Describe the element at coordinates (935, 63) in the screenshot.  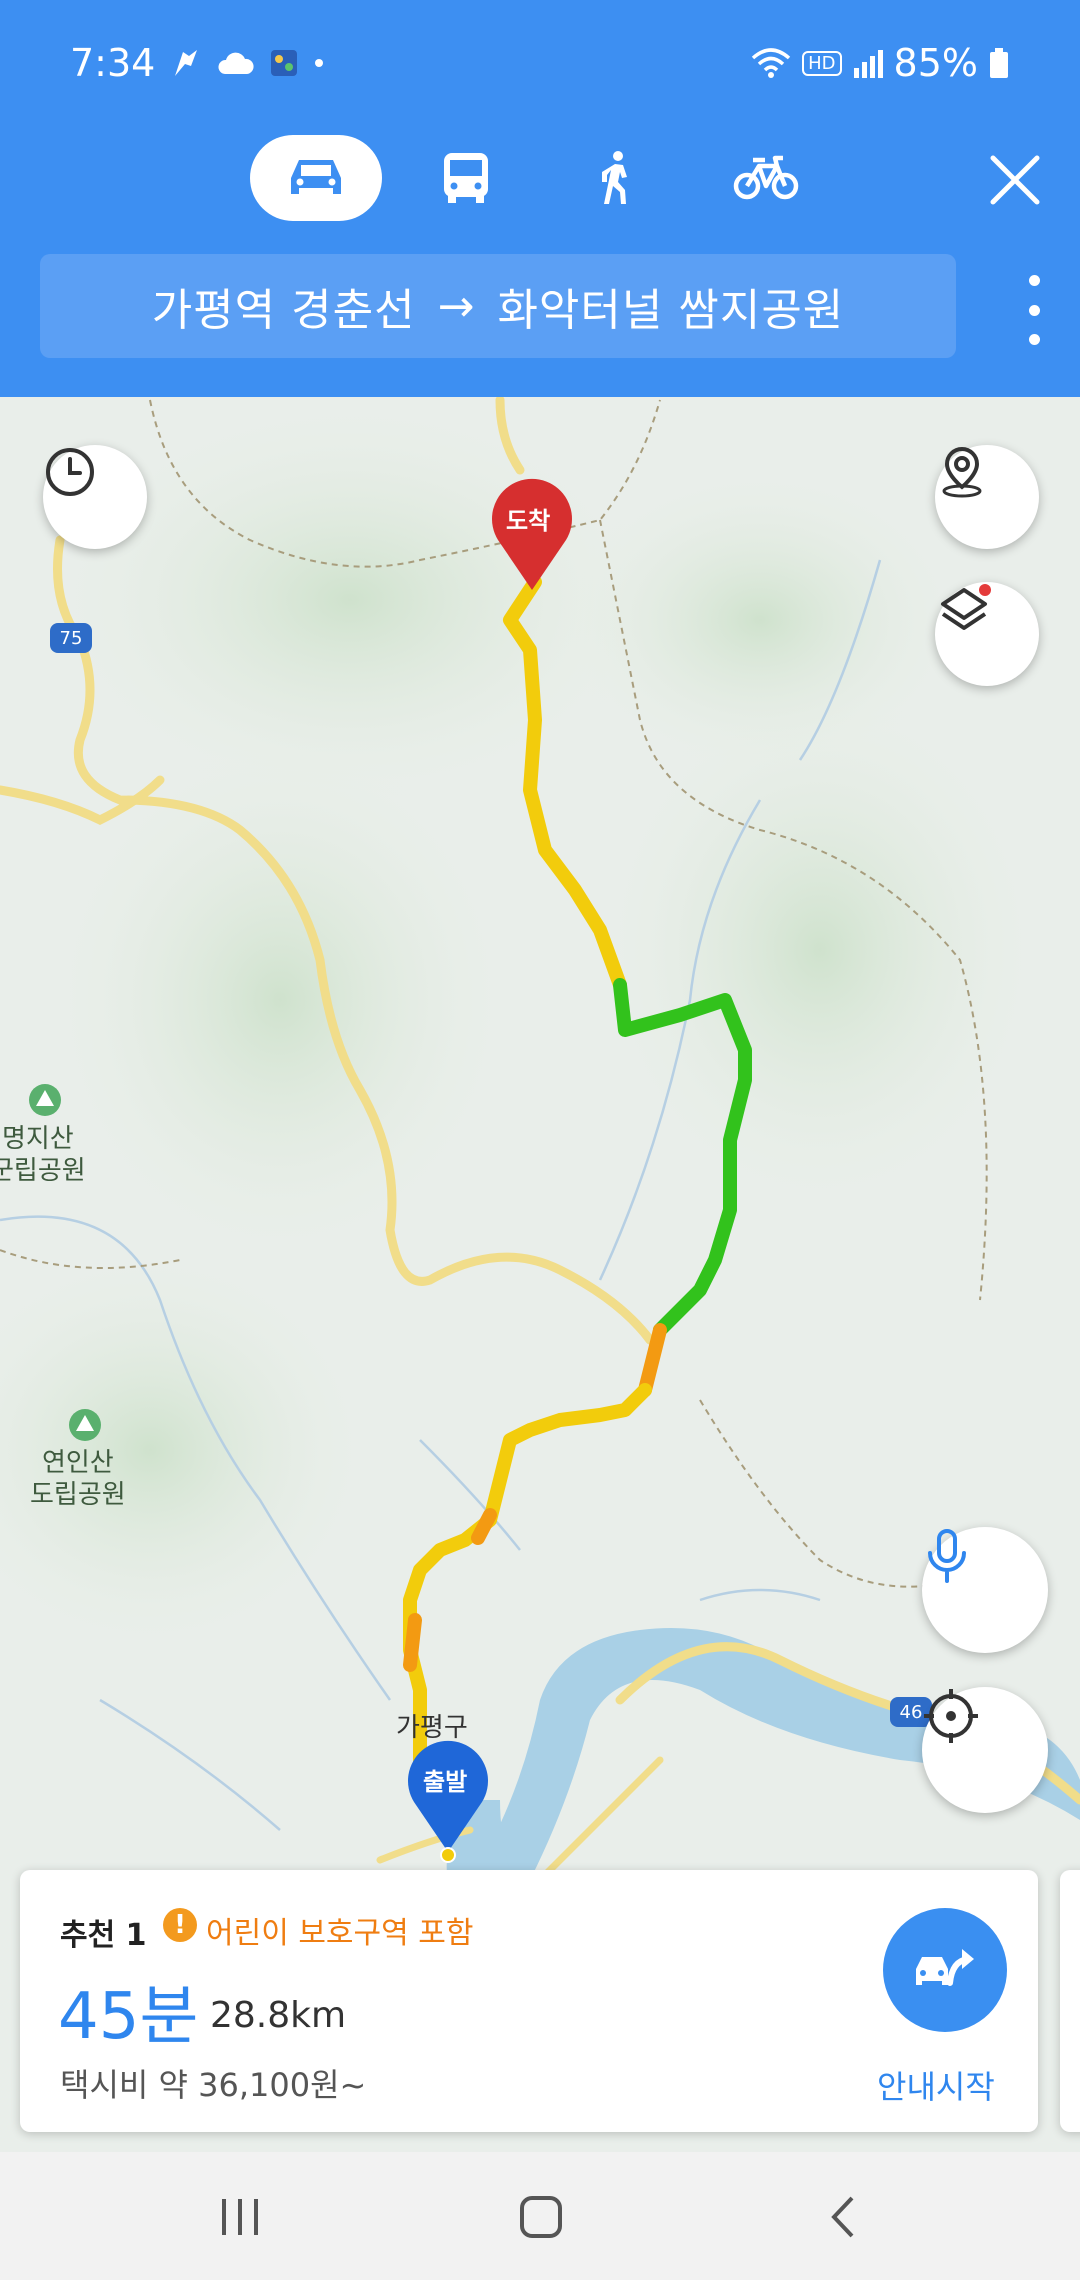
I see `battery-percent: 85%` at that location.